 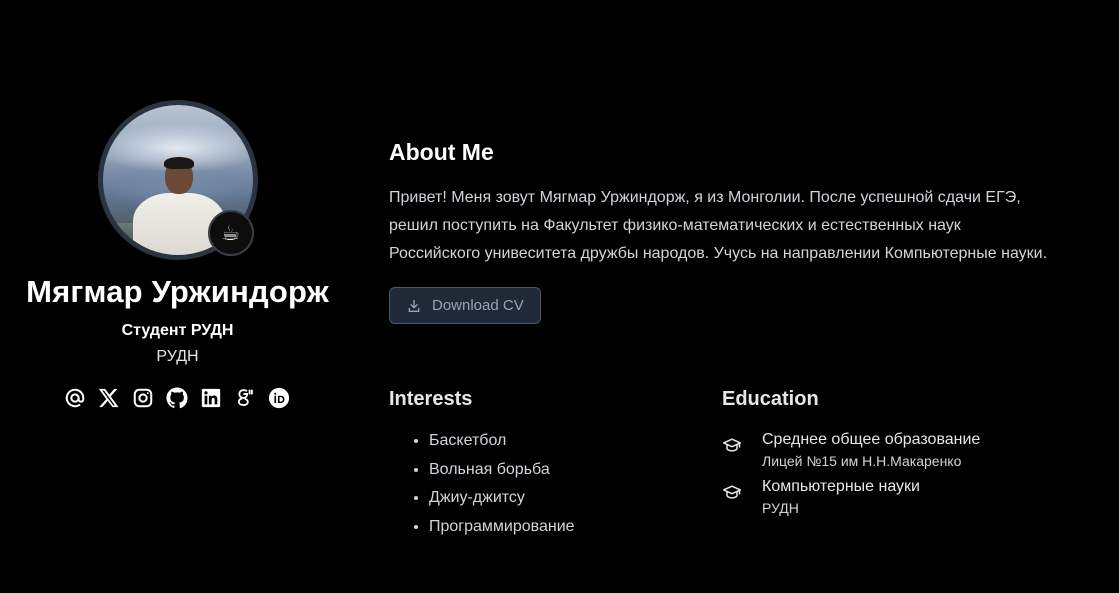 What do you see at coordinates (142, 397) in the screenshot?
I see `instagram-icon` at bounding box center [142, 397].